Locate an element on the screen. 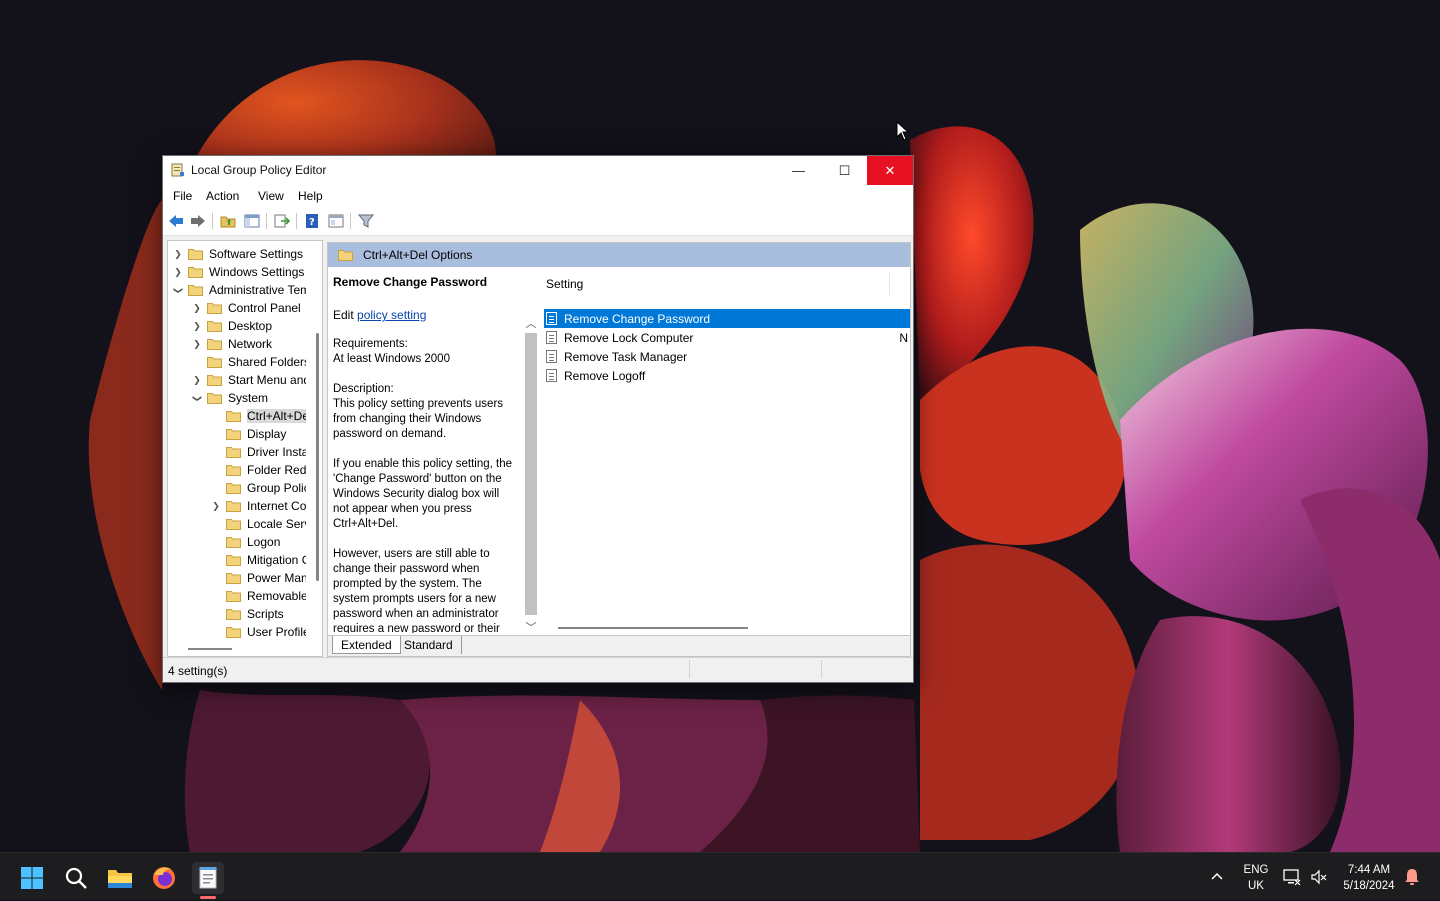  tree-item: Locale Services is located at coordinates (258, 524).